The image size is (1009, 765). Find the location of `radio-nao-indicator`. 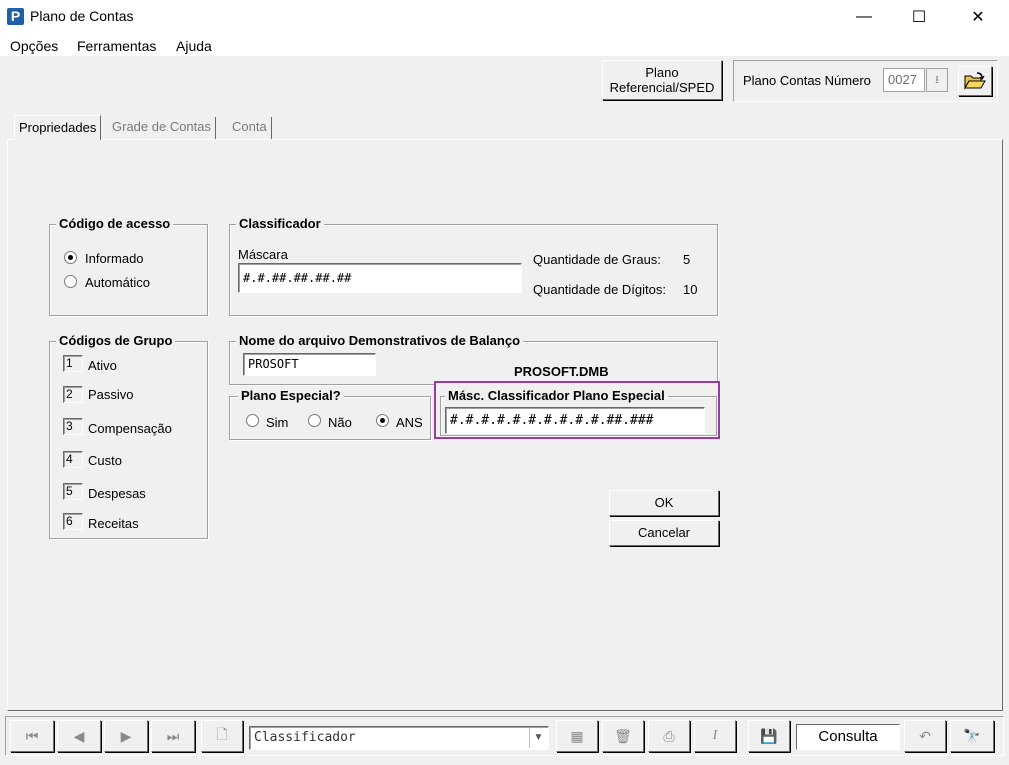

radio-nao-indicator is located at coordinates (314, 420).